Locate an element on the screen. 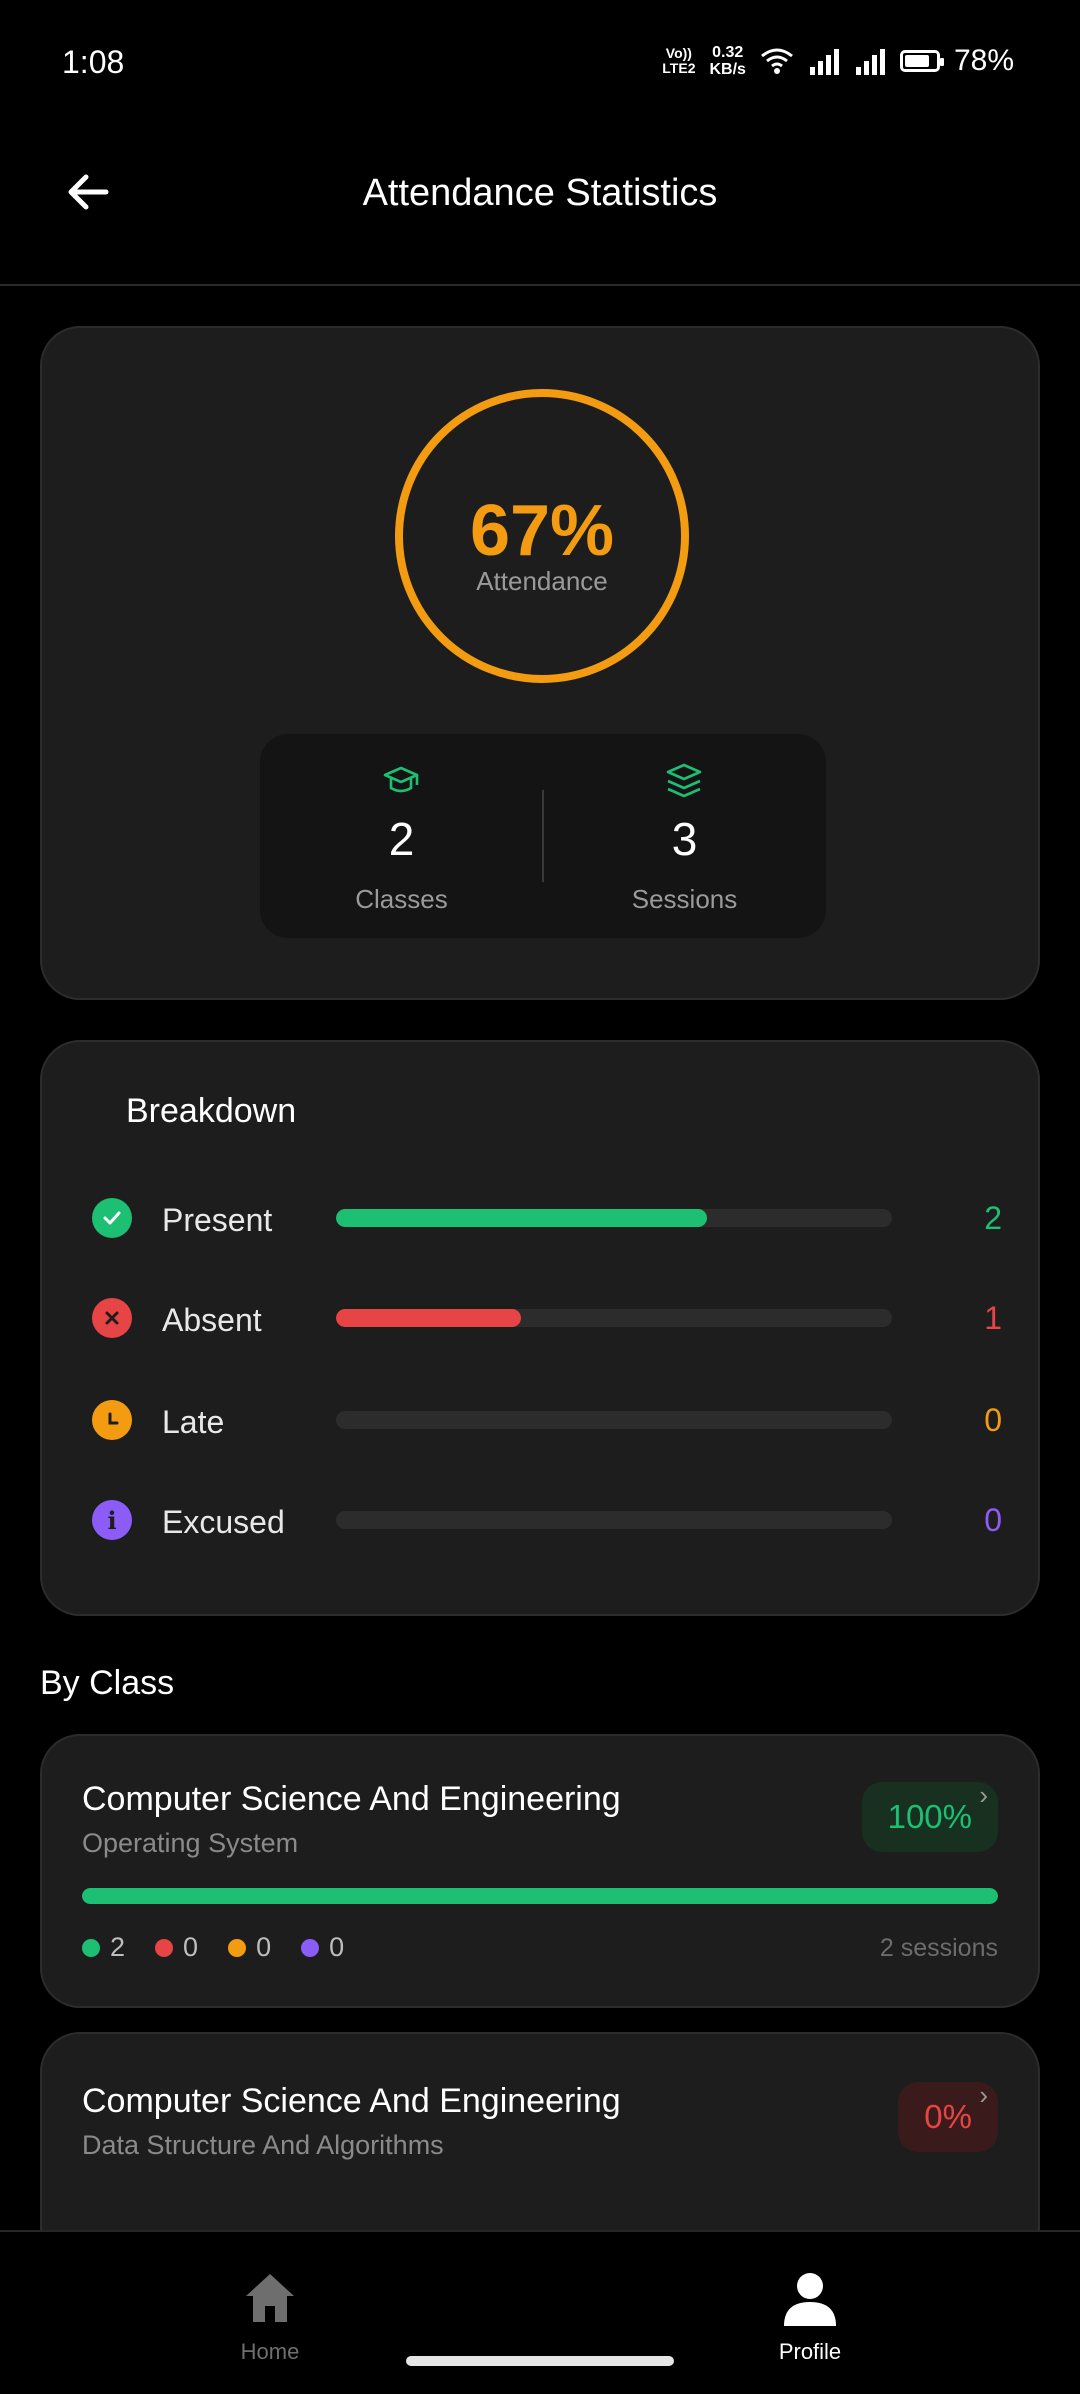 The width and height of the screenshot is (1080, 2394). excused-count: 0 is located at coordinates (322, 1947).